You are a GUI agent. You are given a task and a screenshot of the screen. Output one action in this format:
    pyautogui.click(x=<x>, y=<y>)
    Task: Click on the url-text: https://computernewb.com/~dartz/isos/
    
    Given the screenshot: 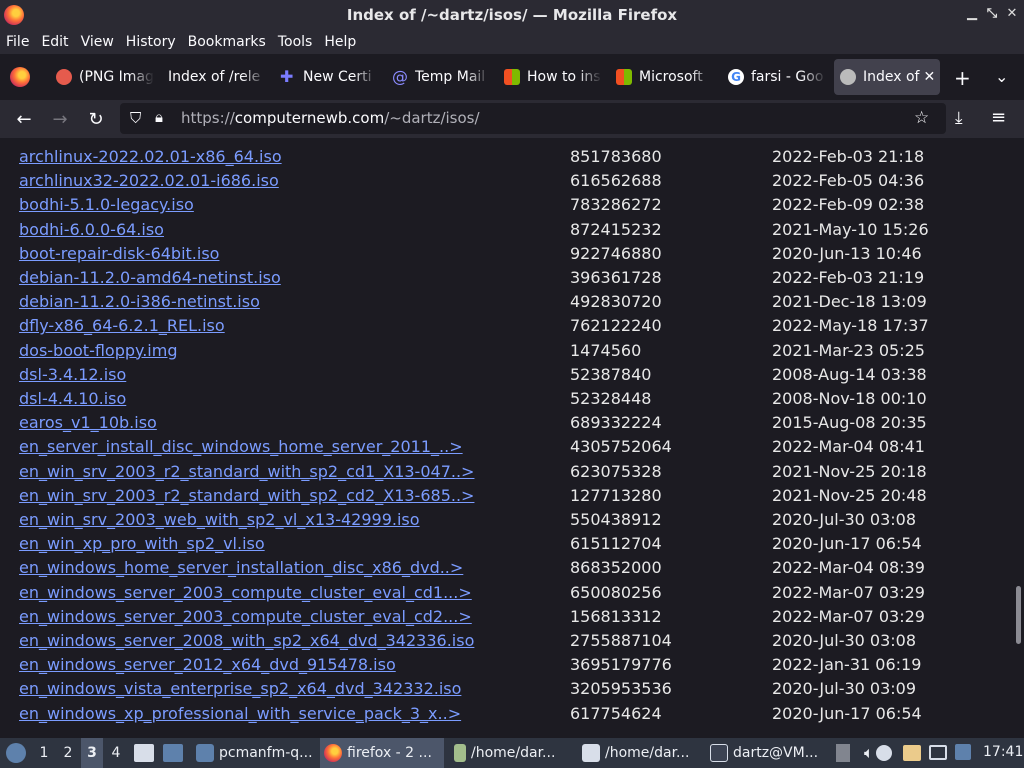 What is the action you would take?
    pyautogui.click(x=330, y=118)
    